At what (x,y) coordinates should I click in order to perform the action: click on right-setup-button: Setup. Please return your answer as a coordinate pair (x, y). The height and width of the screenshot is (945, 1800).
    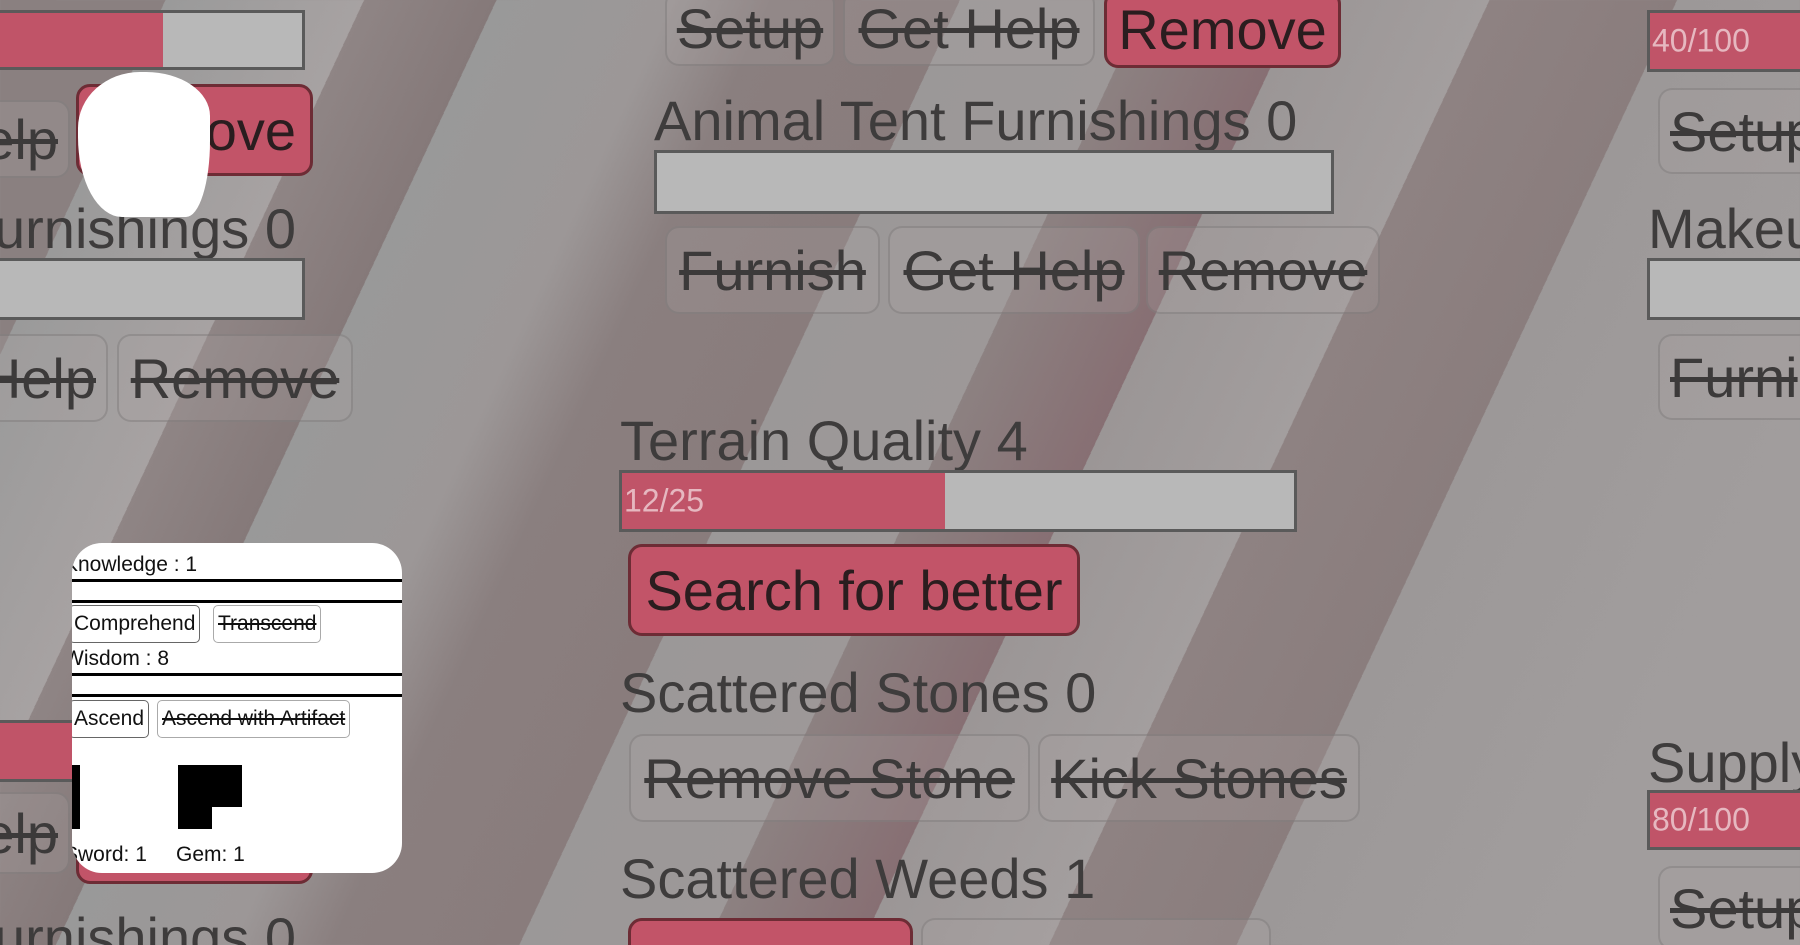
    Looking at the image, I should click on (1729, 131).